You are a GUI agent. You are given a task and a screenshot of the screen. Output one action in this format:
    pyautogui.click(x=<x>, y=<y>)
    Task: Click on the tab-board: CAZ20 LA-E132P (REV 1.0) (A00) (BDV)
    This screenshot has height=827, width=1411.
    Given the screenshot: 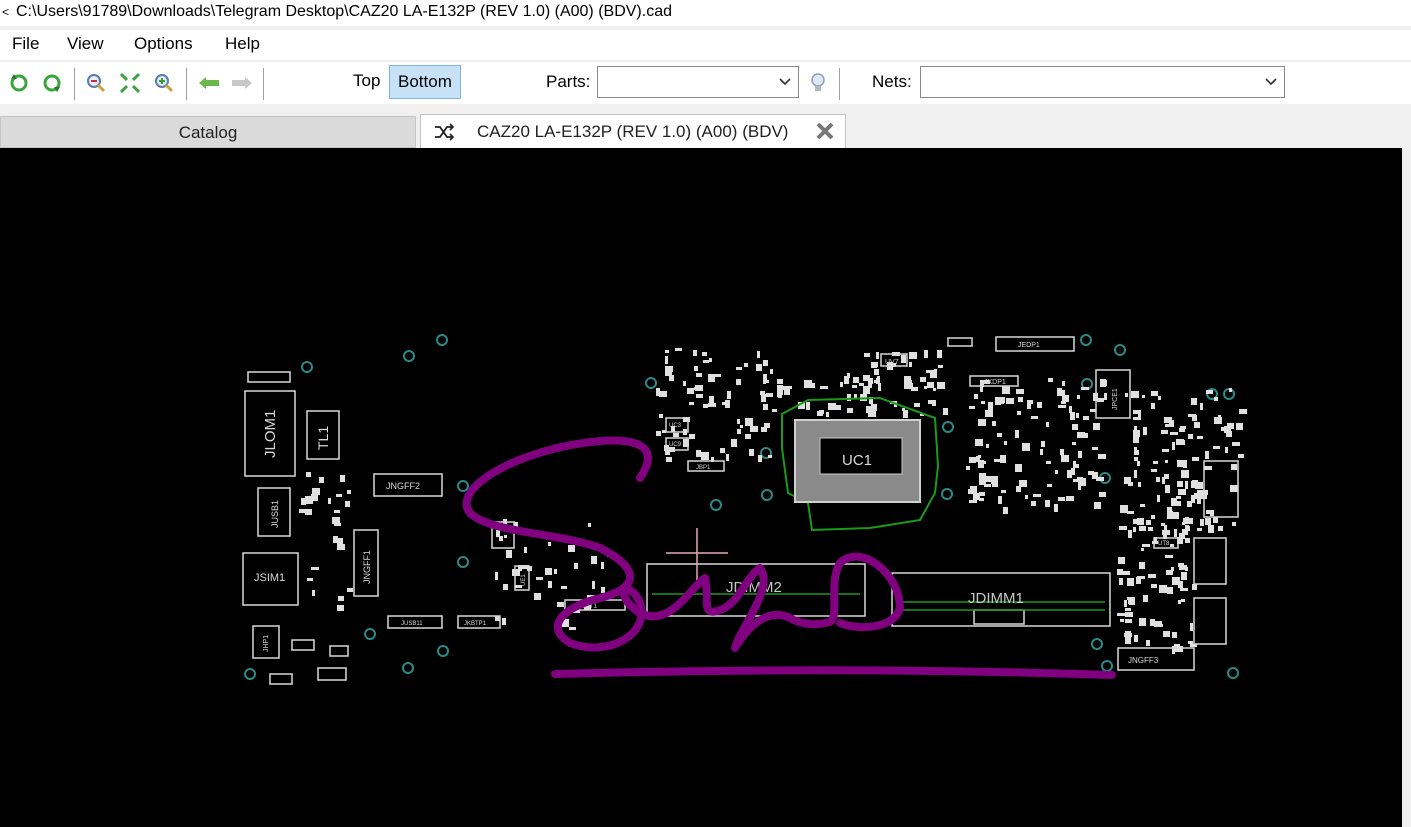 What is the action you would take?
    pyautogui.click(x=633, y=131)
    